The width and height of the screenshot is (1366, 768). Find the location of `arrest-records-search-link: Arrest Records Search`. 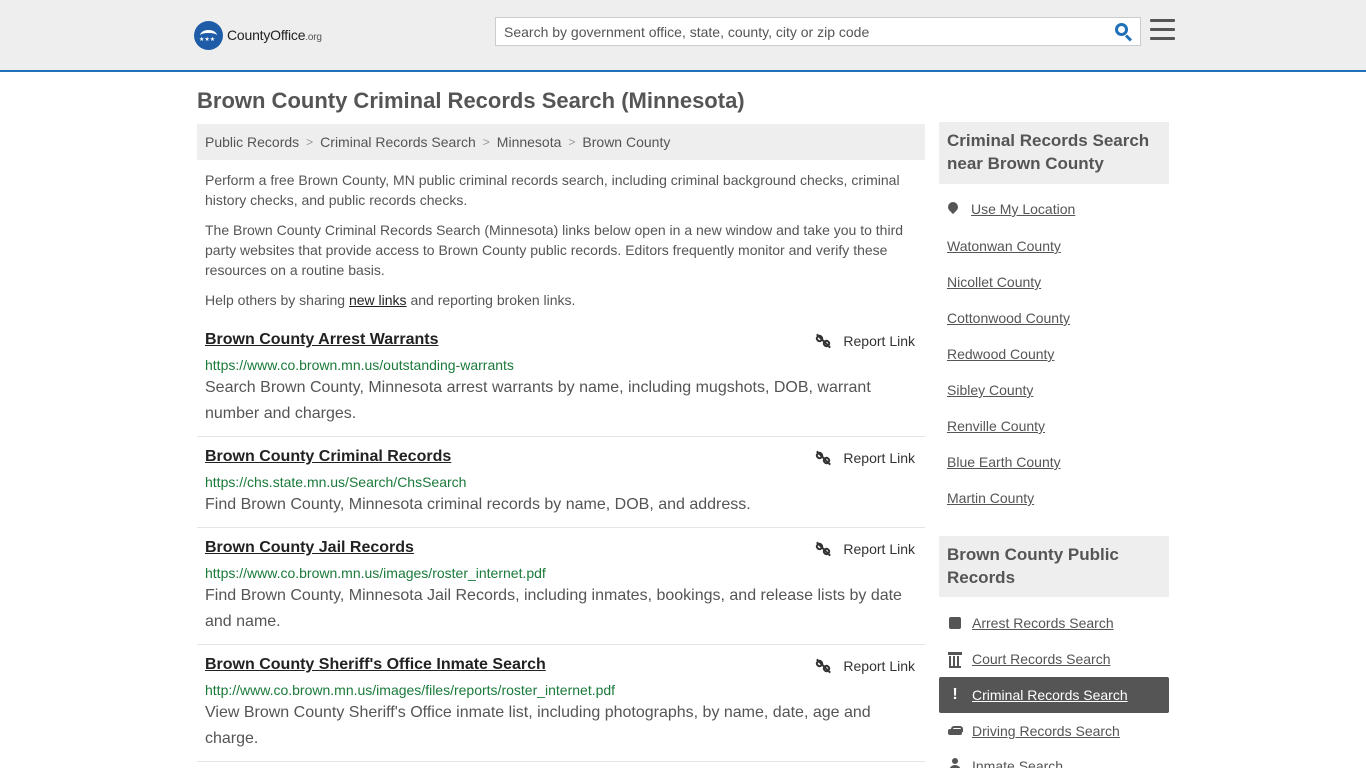

arrest-records-search-link: Arrest Records Search is located at coordinates (1043, 623).